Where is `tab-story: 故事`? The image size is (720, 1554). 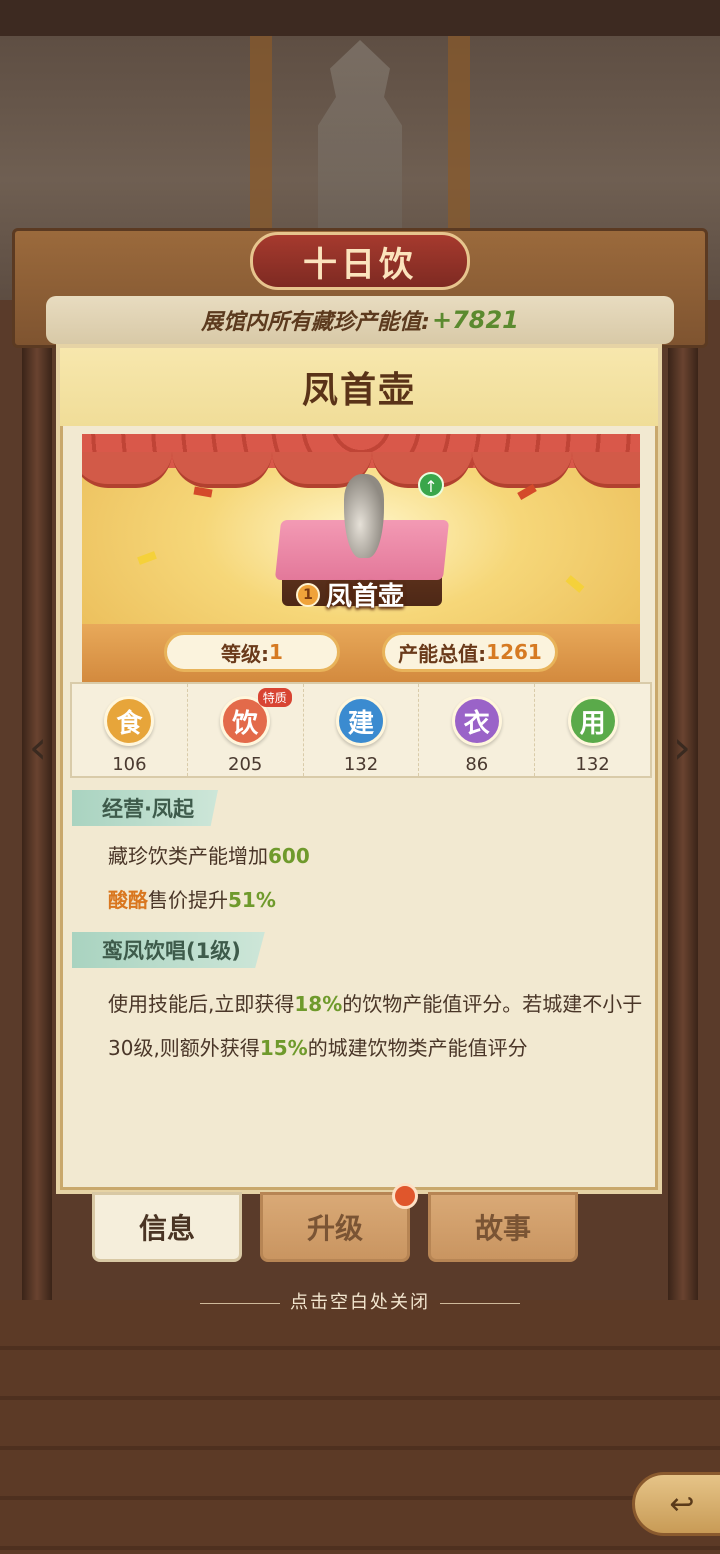
tab-story: 故事 is located at coordinates (503, 1227).